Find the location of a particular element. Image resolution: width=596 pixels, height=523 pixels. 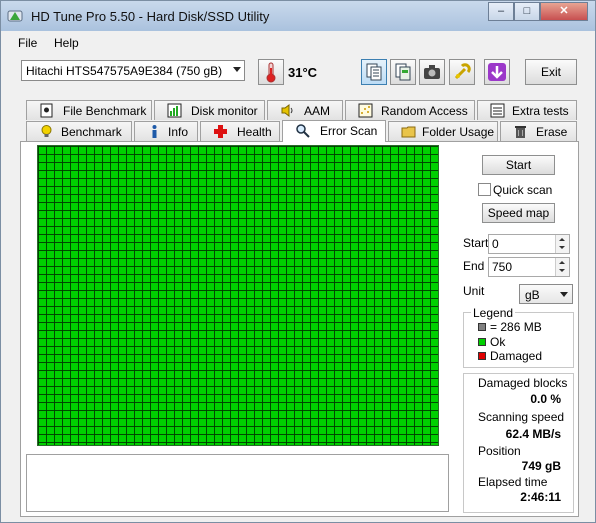

tab-info: Info is located at coordinates (166, 131).